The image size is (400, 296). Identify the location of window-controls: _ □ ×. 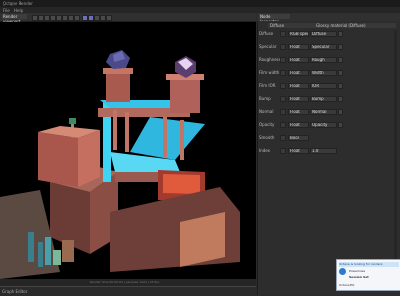
(200, 3).